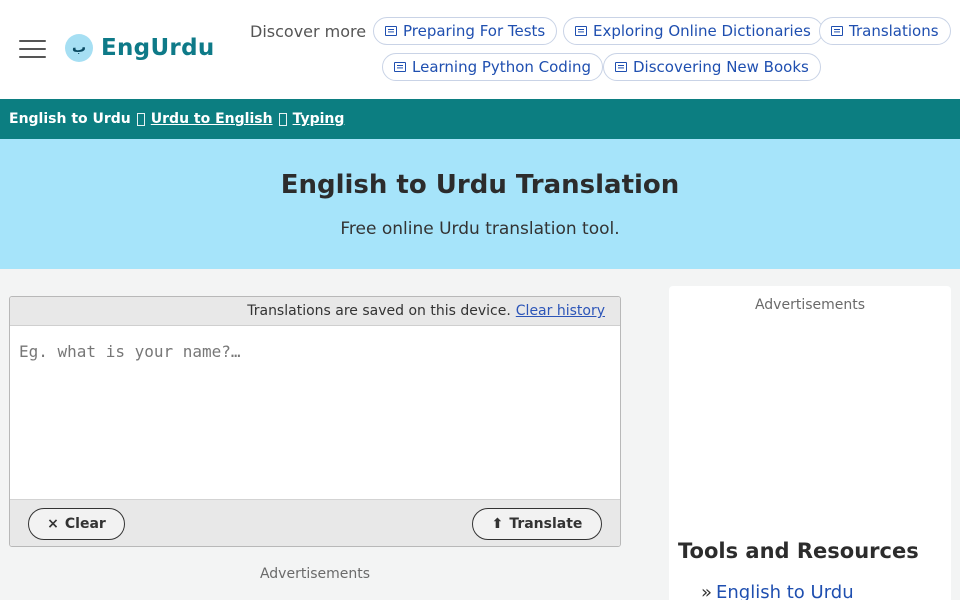  Describe the element at coordinates (158, 48) in the screenshot. I see `logo-text: EngUrdu` at that location.